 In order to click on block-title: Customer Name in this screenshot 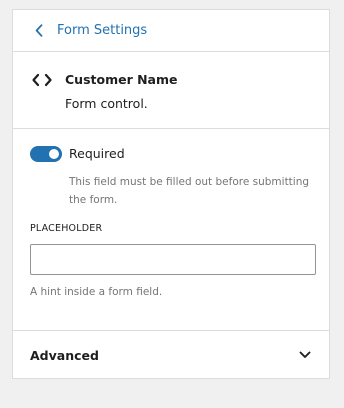, I will do `click(121, 79)`.